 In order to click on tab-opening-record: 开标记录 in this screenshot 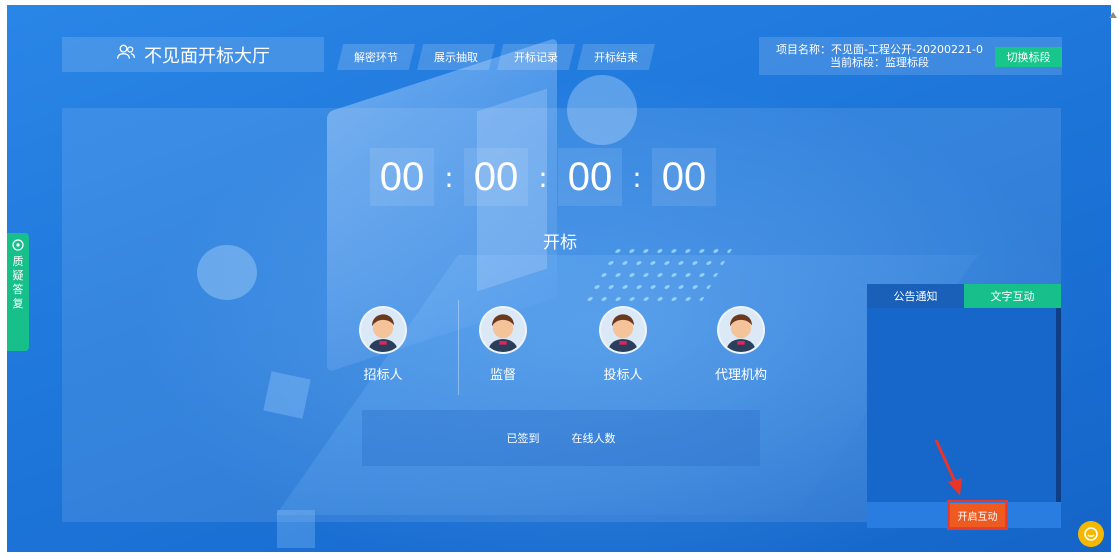, I will do `click(536, 57)`.